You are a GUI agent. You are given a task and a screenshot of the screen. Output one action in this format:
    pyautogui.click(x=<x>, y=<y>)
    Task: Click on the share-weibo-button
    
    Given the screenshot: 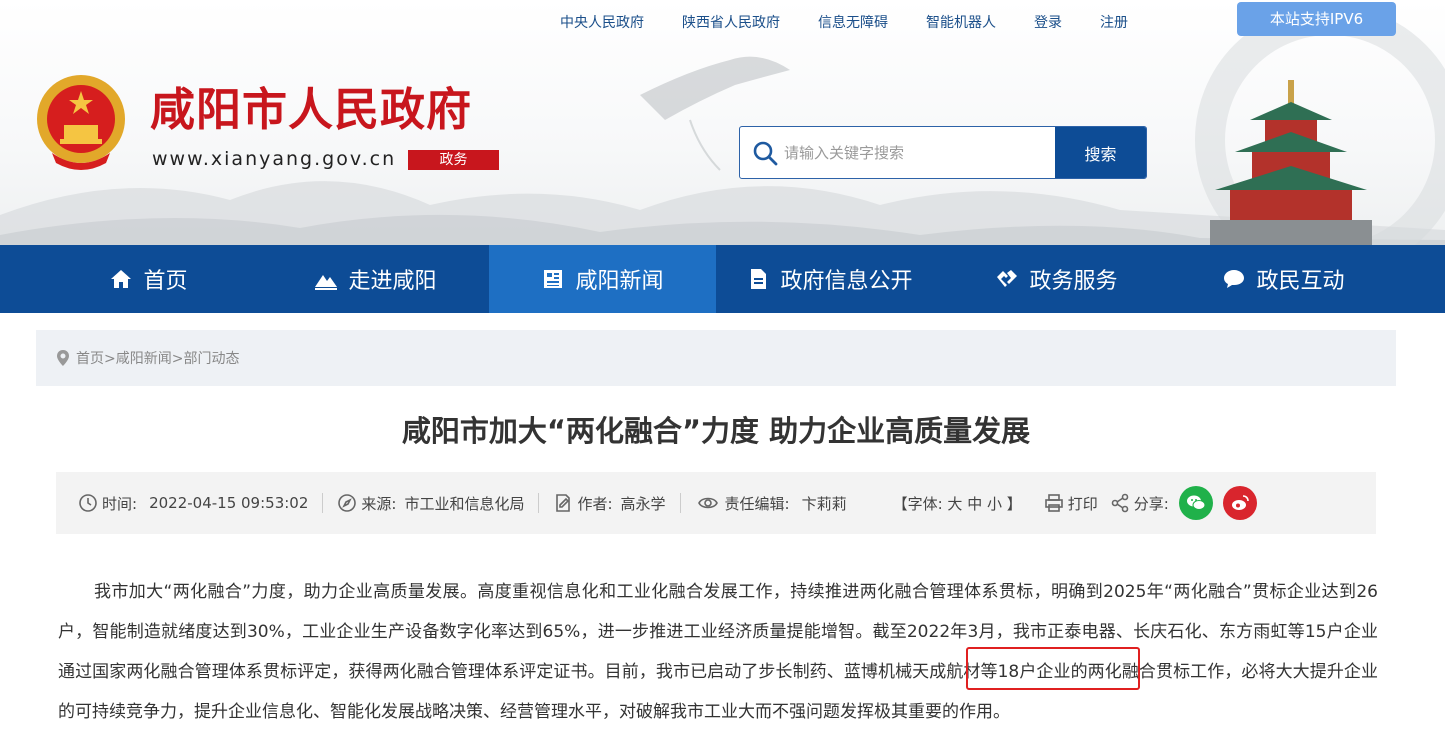 What is the action you would take?
    pyautogui.click(x=1239, y=503)
    